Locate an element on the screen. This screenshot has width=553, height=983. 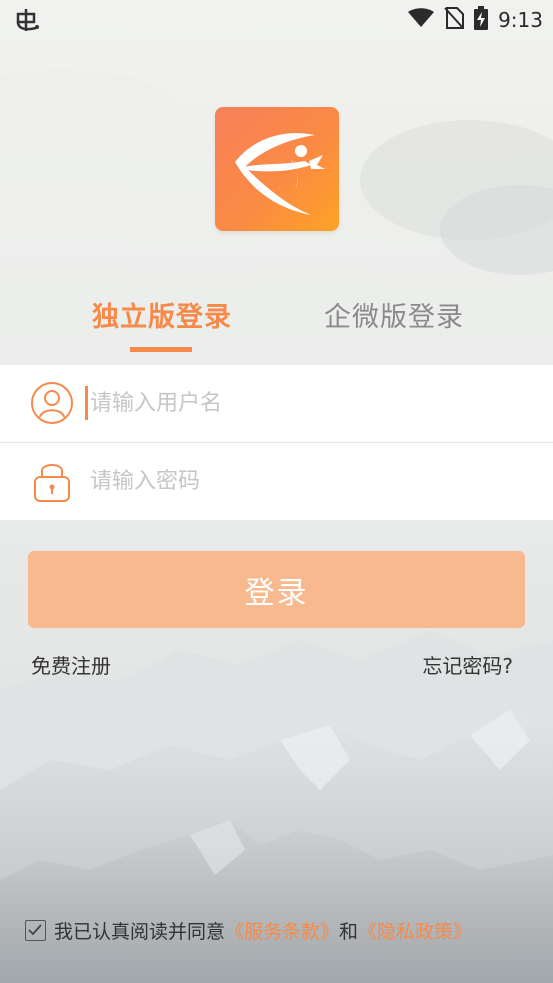
tab-wecom-login: 企微版登录 is located at coordinates (394, 314).